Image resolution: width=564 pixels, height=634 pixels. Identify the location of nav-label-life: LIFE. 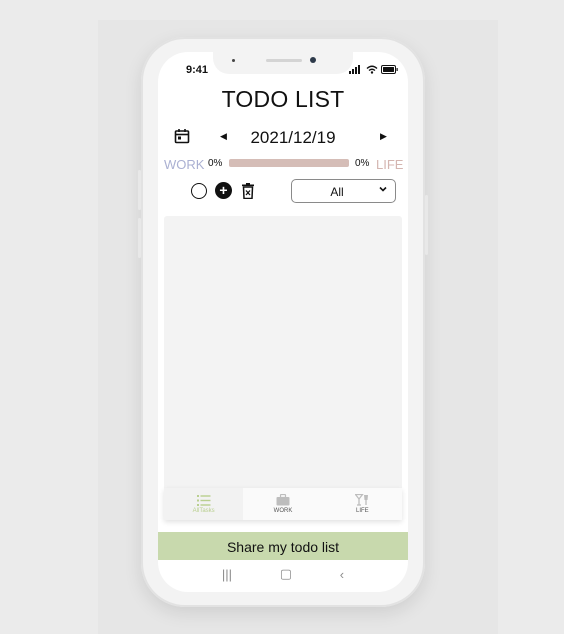
(362, 511).